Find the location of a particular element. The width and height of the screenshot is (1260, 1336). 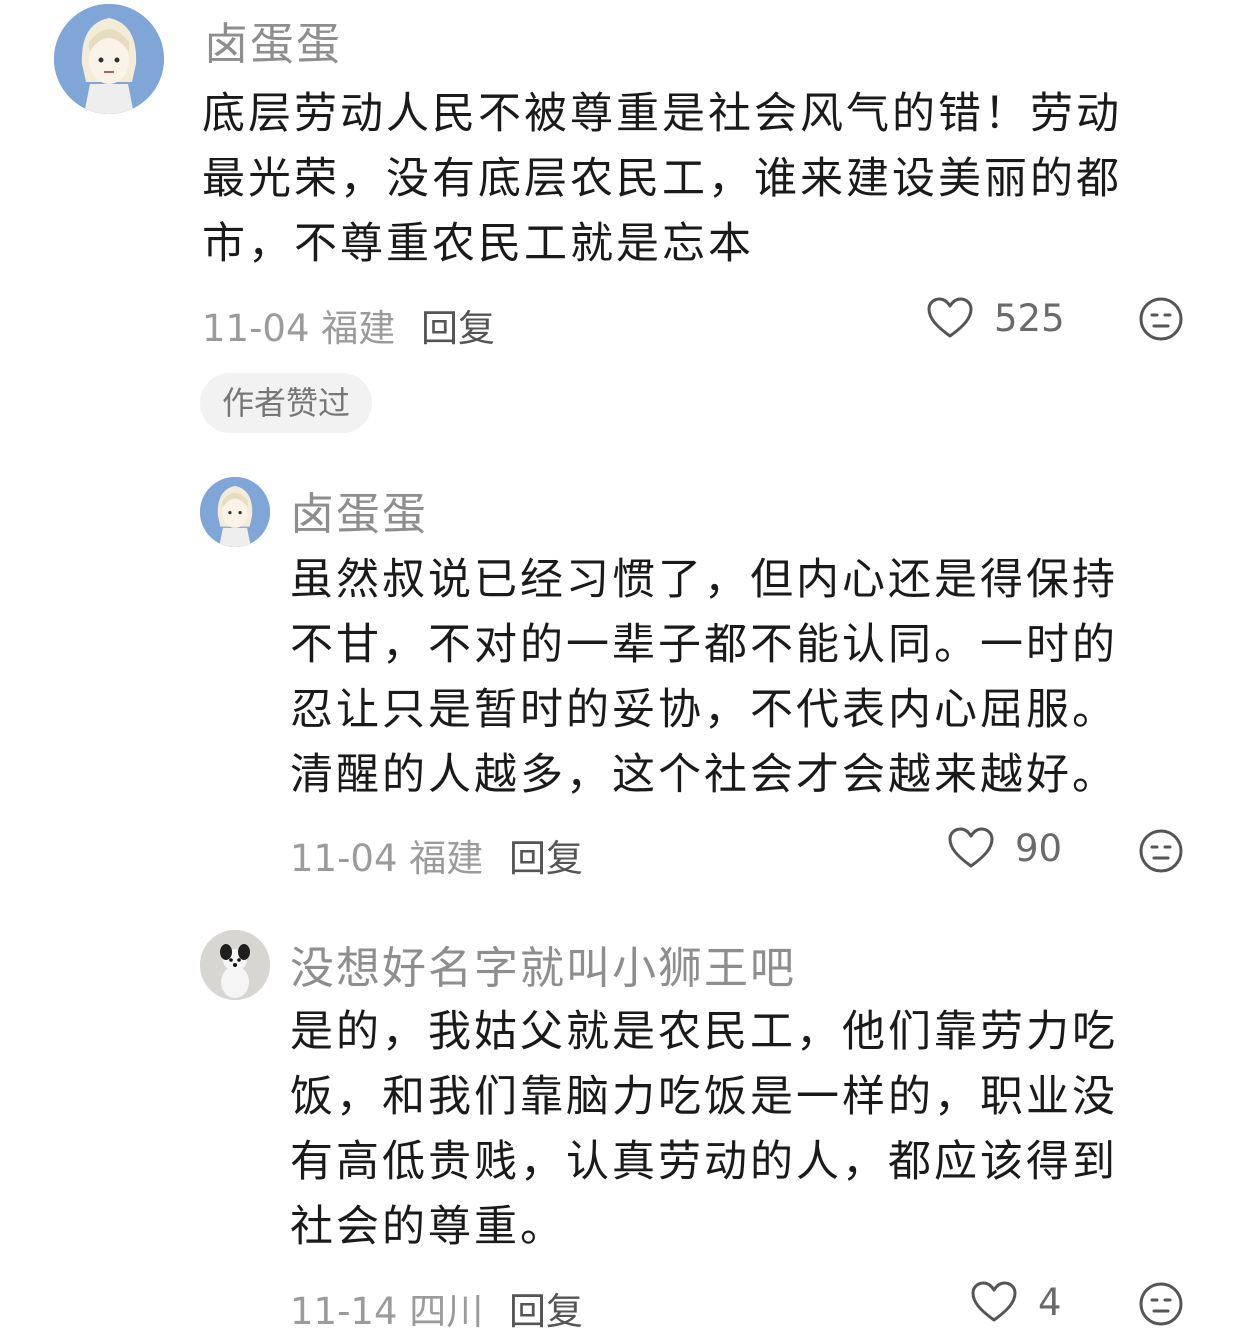

comment-location: 四川 is located at coordinates (446, 1311).